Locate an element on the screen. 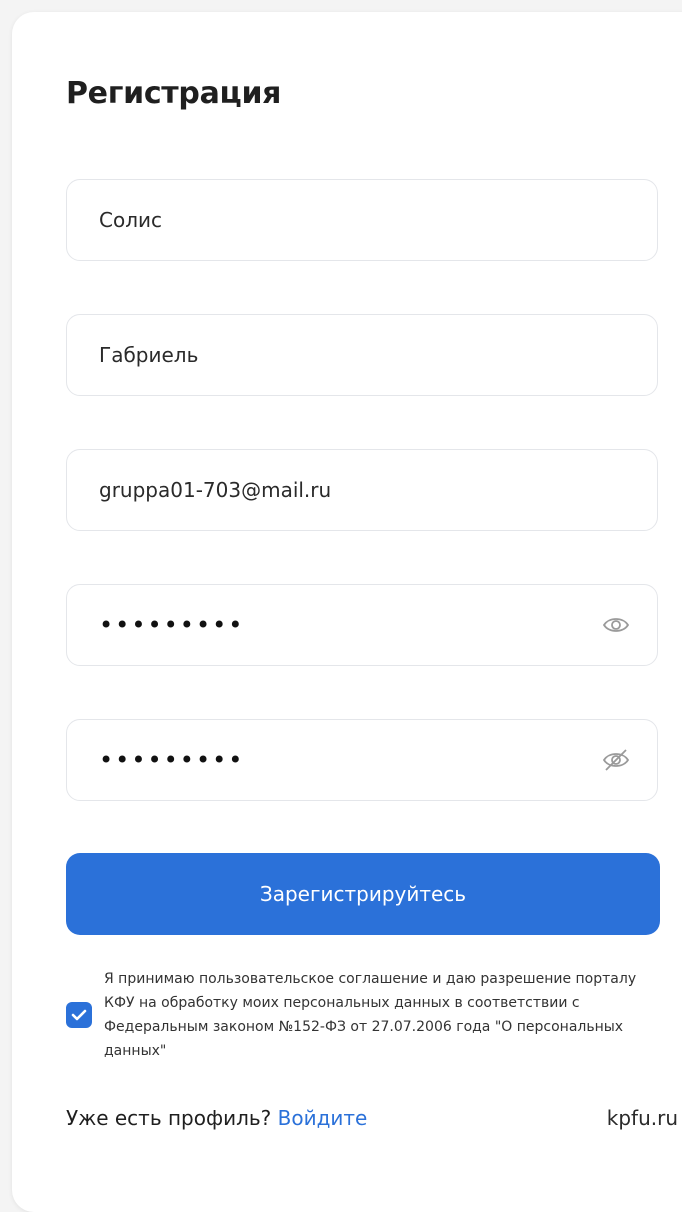  email-input is located at coordinates (339, 490).